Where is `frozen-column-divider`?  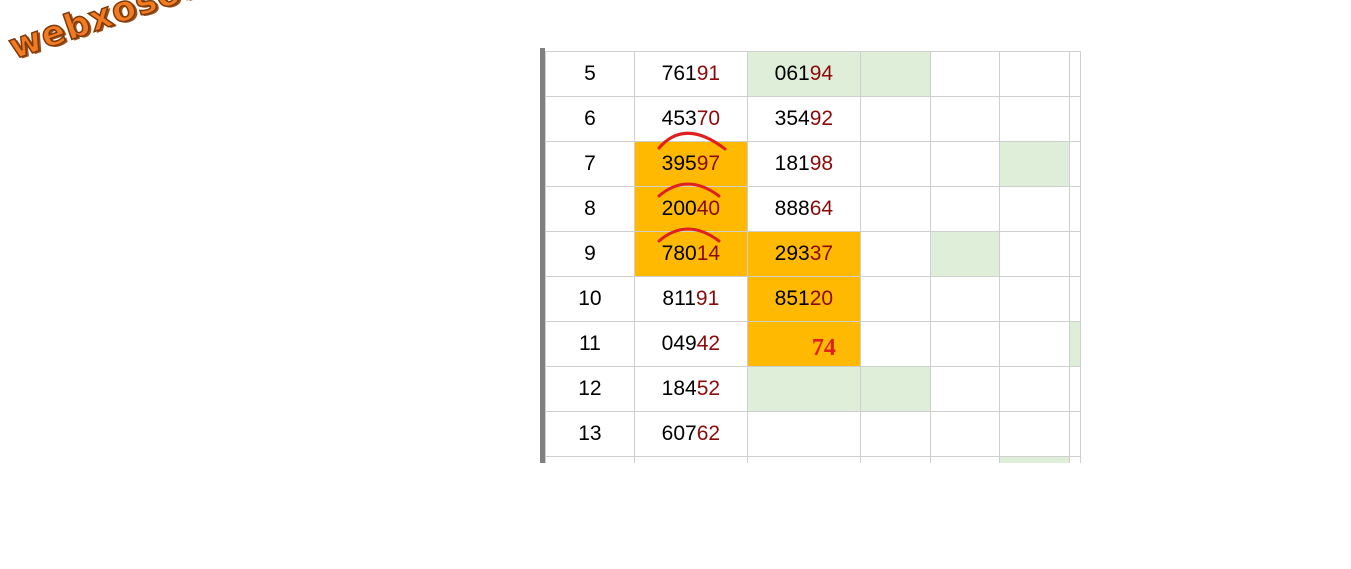
frozen-column-divider is located at coordinates (542, 255).